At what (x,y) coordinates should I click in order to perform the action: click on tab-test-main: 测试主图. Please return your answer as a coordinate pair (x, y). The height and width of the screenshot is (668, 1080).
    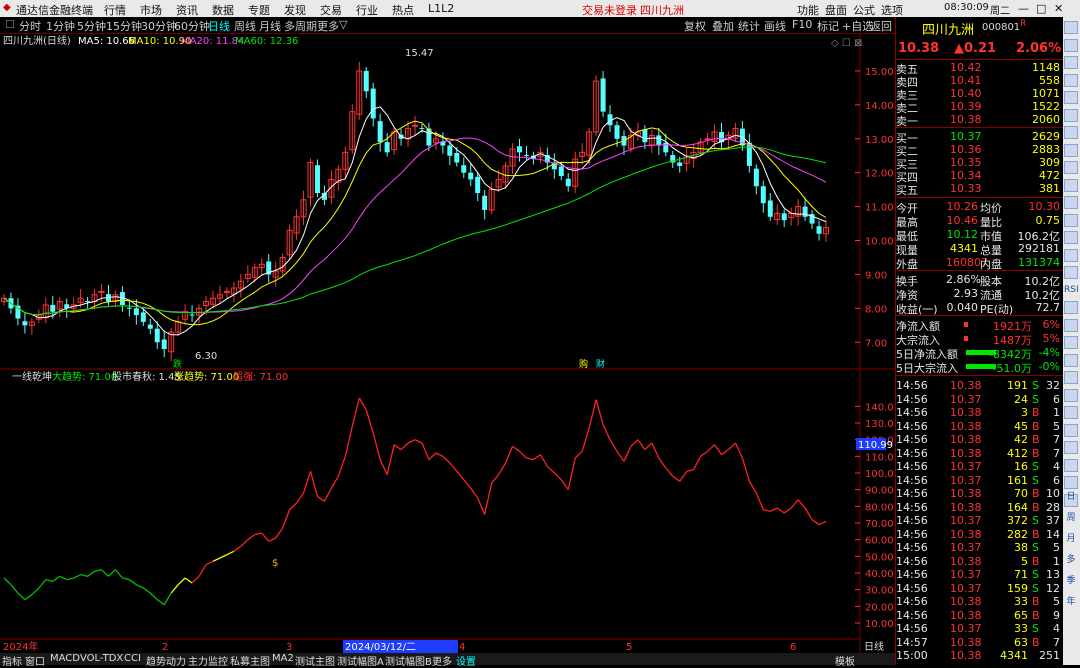
    Looking at the image, I should click on (315, 660).